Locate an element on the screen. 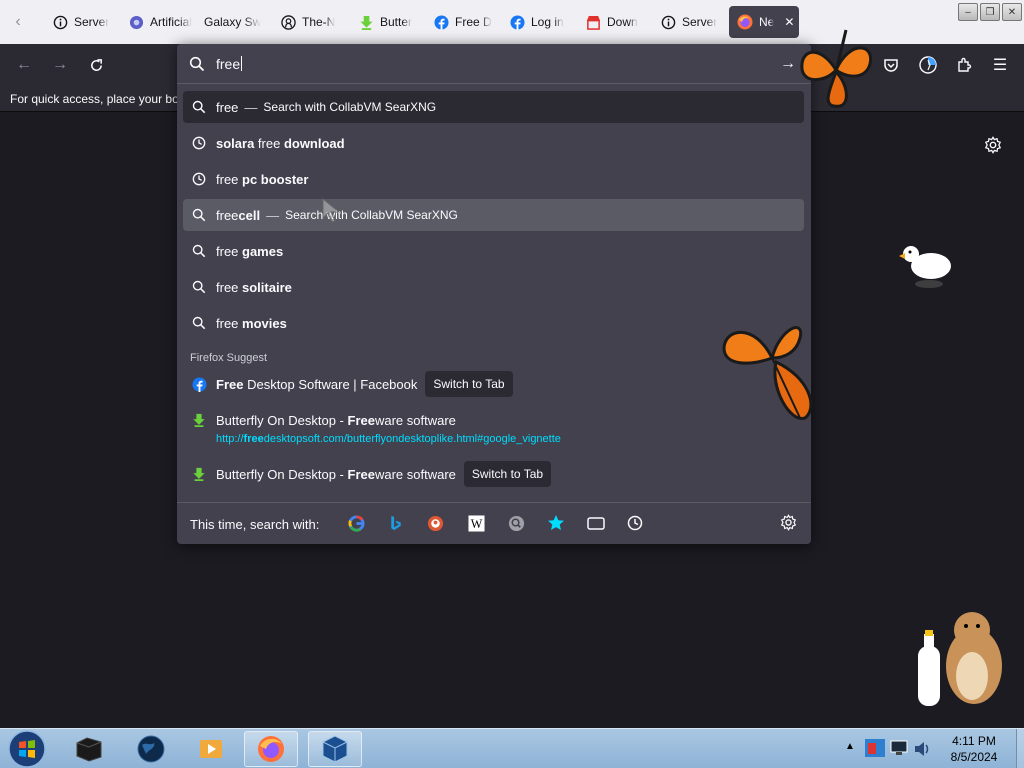 The width and height of the screenshot is (1024, 768). github-icon is located at coordinates (288, 22).